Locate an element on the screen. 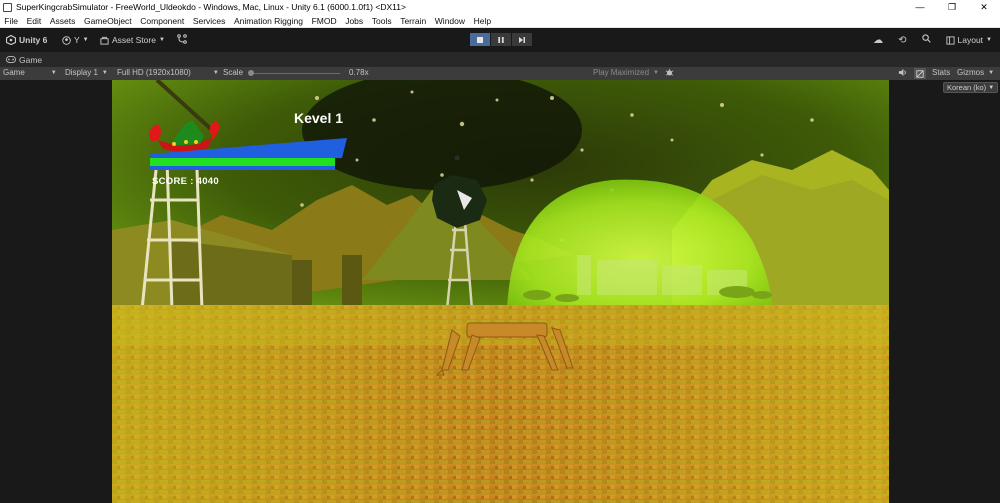  menu-window: Window is located at coordinates (449, 21).